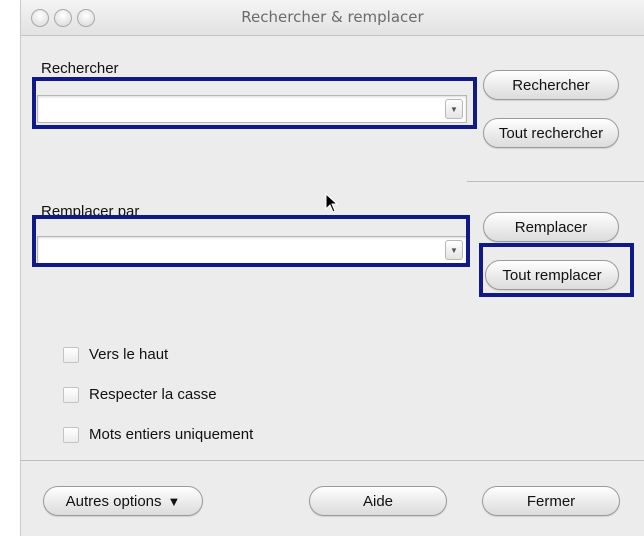 This screenshot has width=644, height=536. What do you see at coordinates (241, 251) in the screenshot?
I see `replace-input` at bounding box center [241, 251].